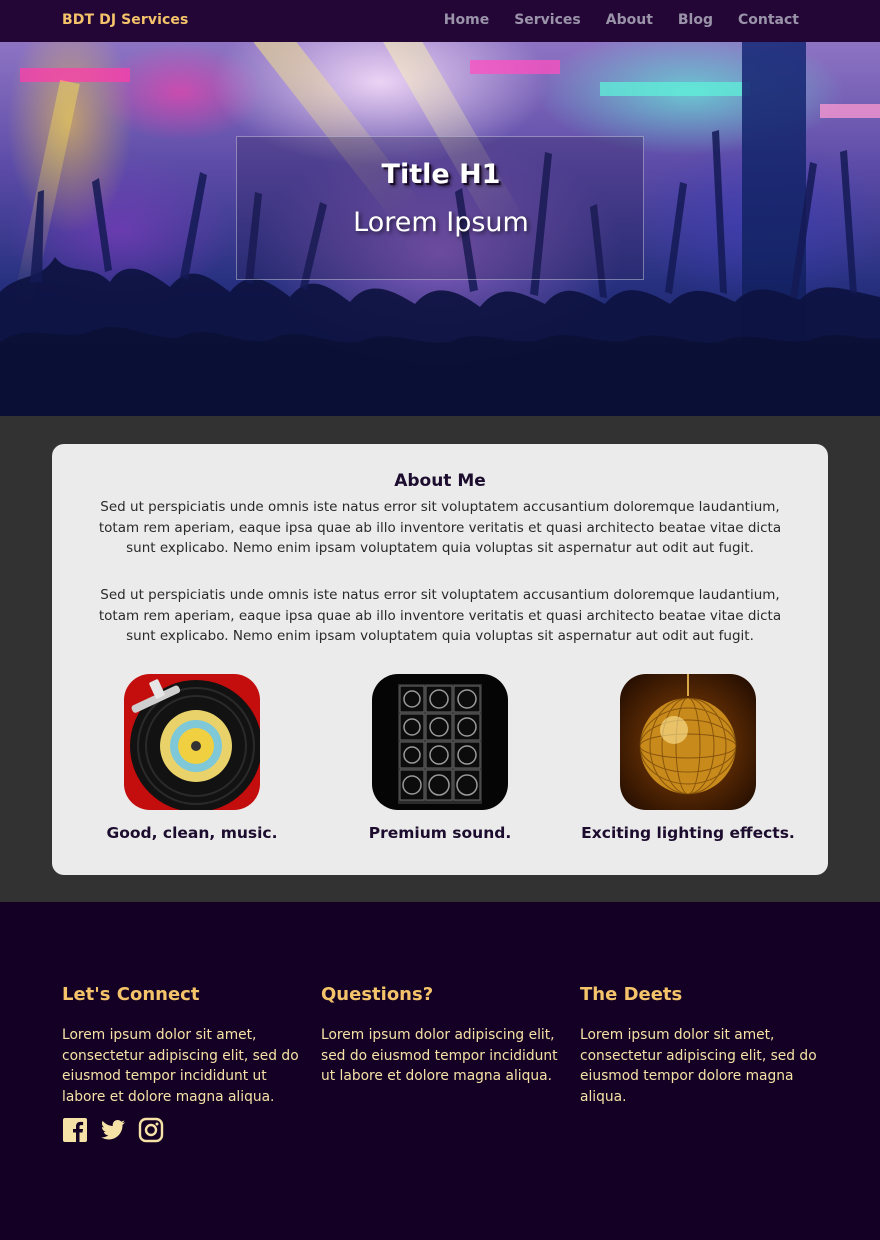  What do you see at coordinates (125, 20) in the screenshot?
I see `brand-logo: BDT DJ Services` at bounding box center [125, 20].